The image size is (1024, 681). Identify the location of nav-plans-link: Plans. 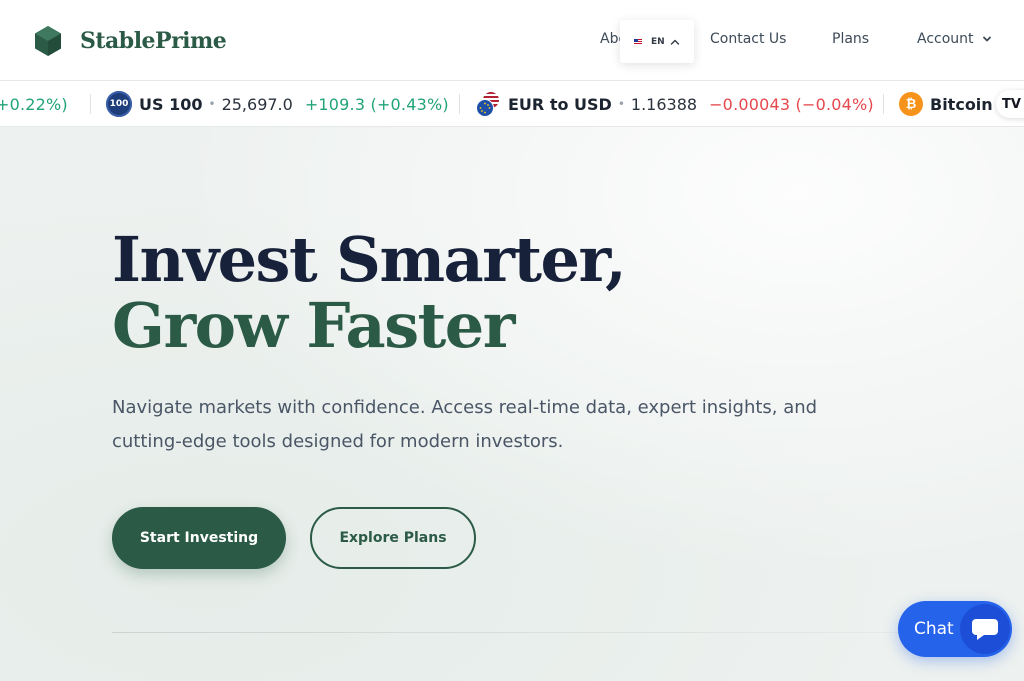
(850, 39).